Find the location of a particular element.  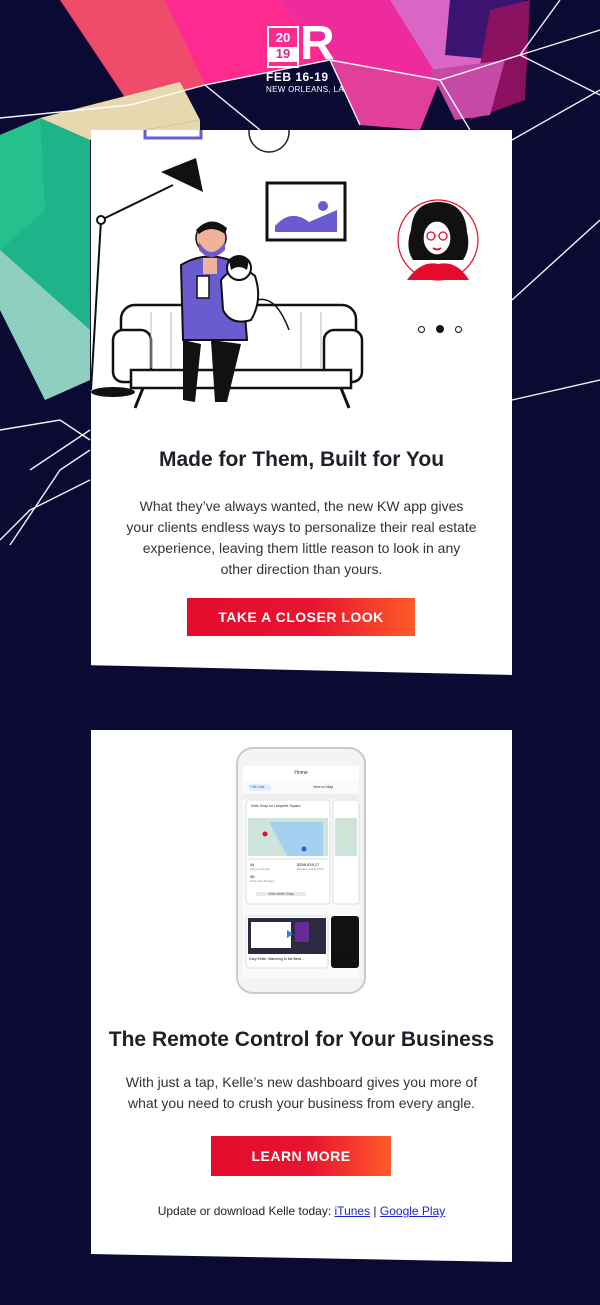

event-dates: FEB 16-19 is located at coordinates (297, 77).